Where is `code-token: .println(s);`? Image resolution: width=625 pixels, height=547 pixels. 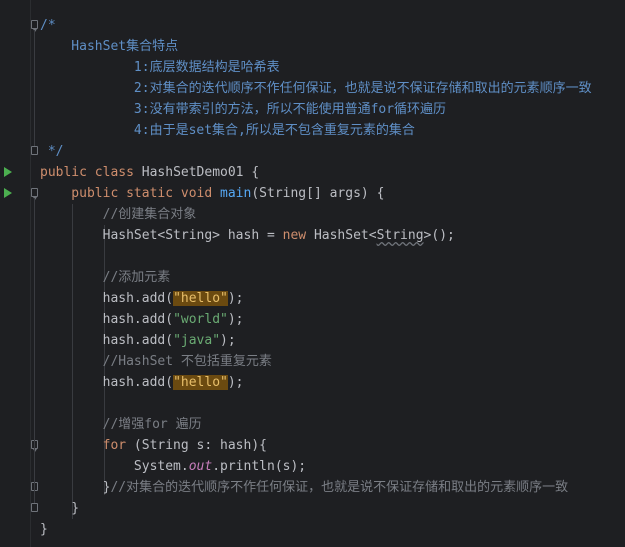 code-token: .println(s); is located at coordinates (259, 466).